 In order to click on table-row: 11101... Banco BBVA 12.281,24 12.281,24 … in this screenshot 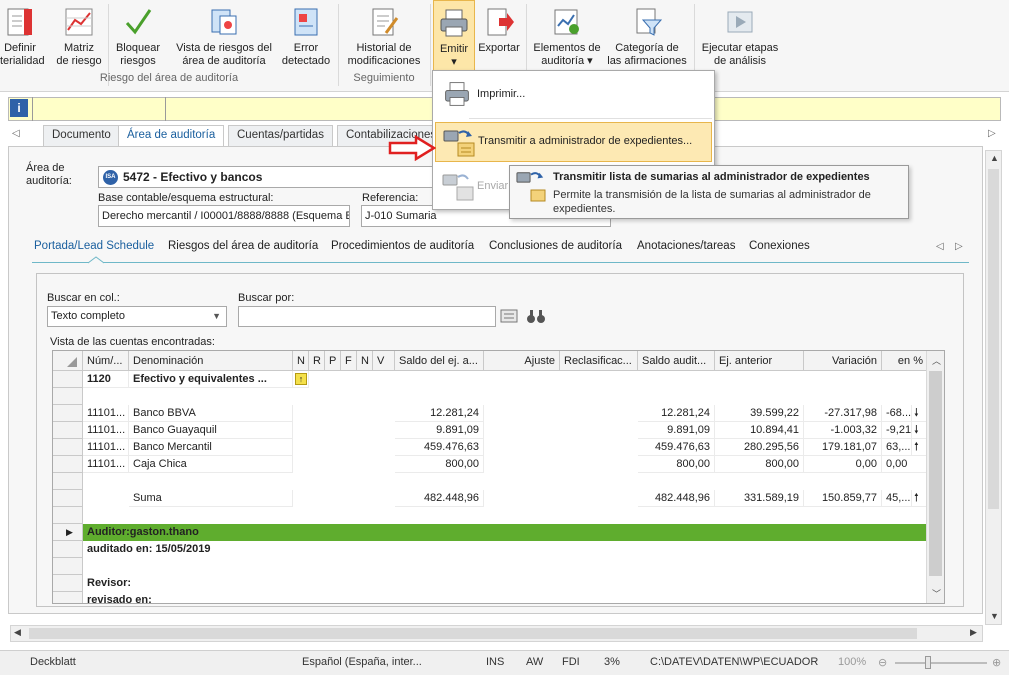, I will do `click(490, 413)`.